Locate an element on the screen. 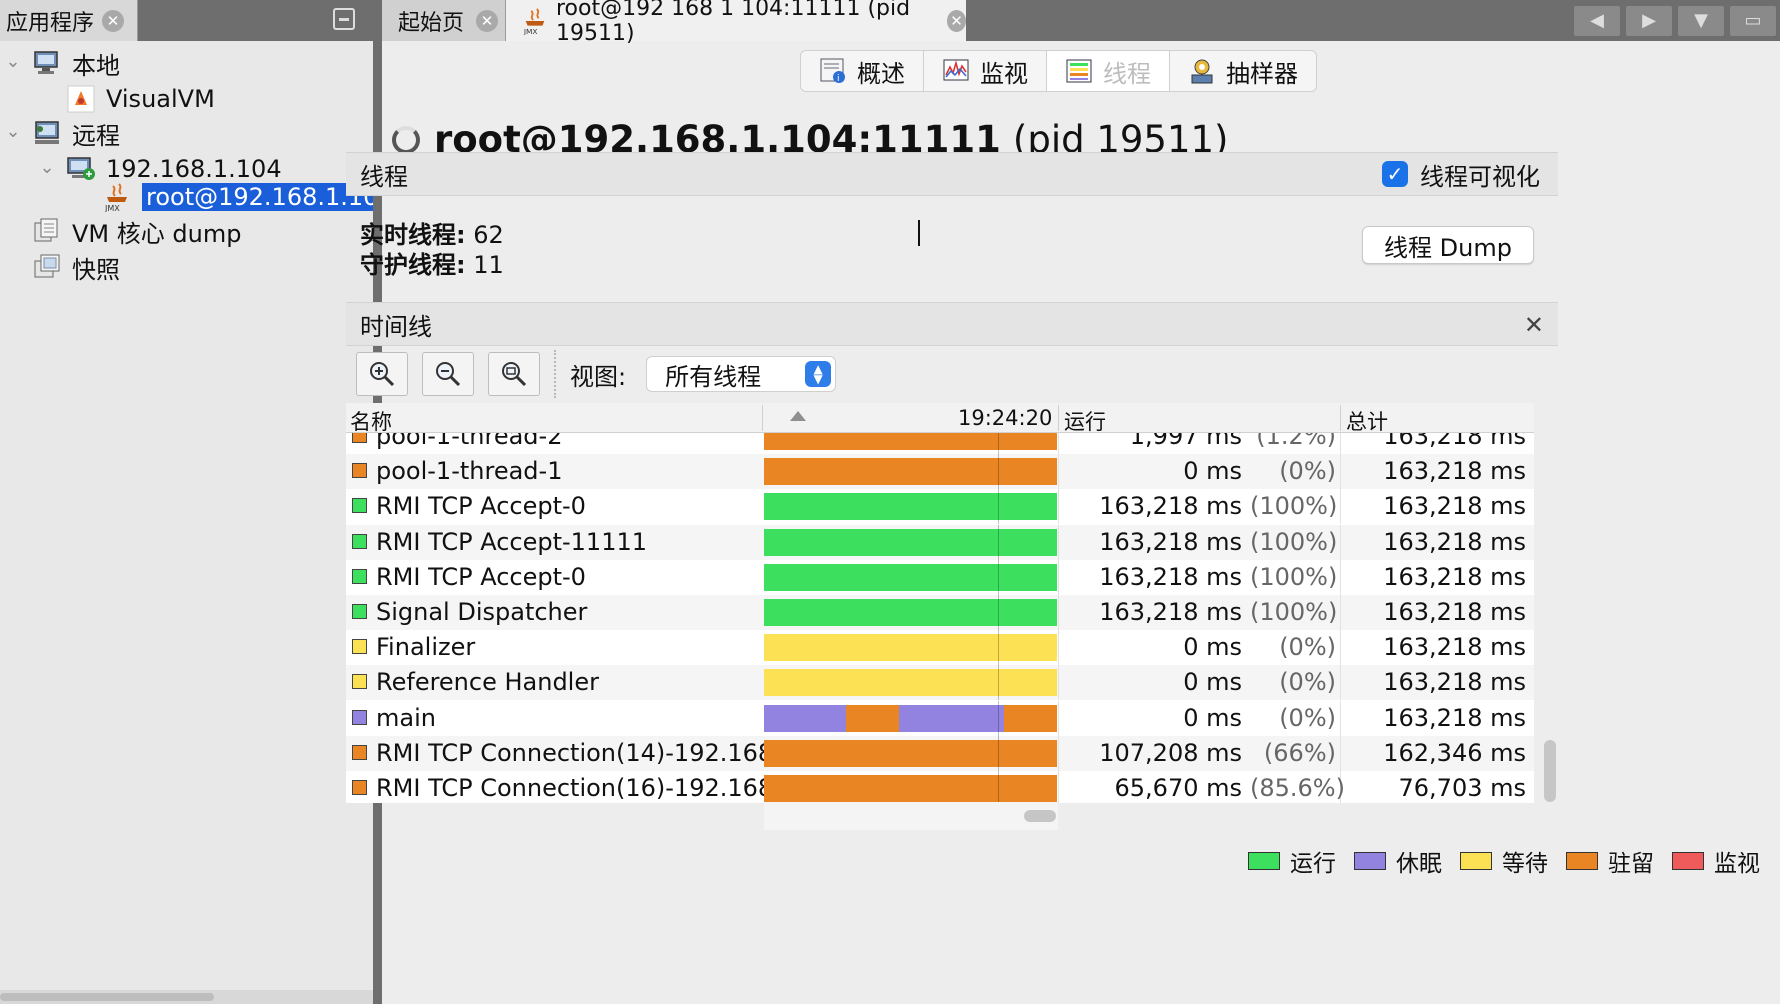 This screenshot has width=1780, height=1004. thread-timeline-bar is located at coordinates (910, 683).